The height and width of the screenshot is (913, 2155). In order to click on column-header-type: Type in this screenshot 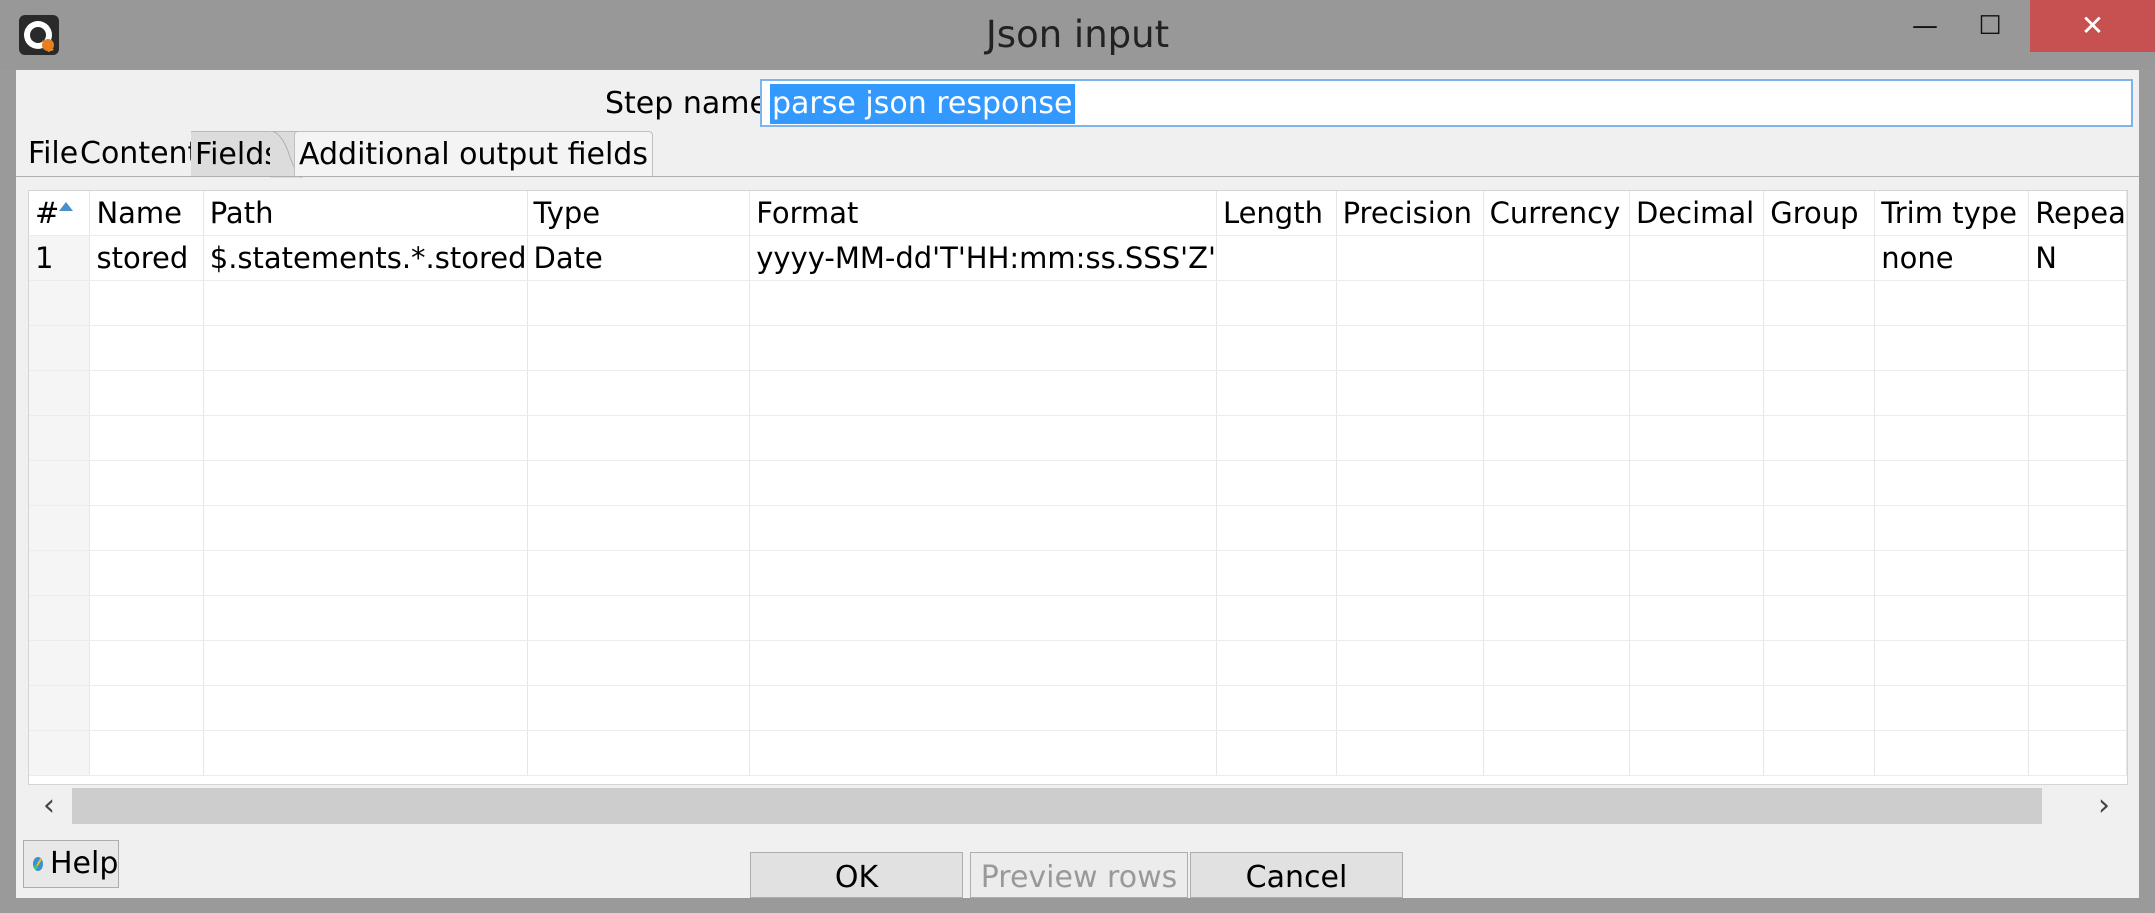, I will do `click(639, 213)`.